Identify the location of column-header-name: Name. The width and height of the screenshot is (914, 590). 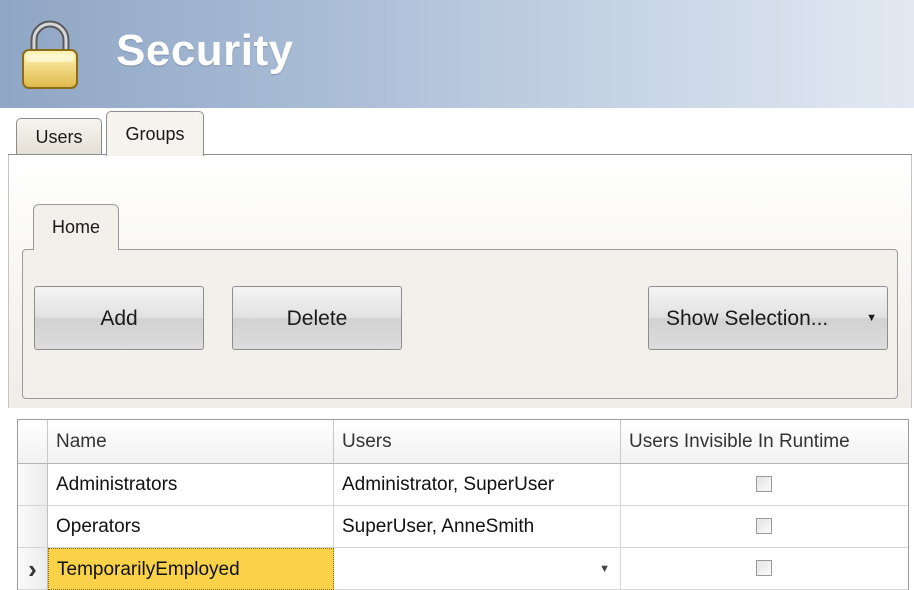
(191, 442).